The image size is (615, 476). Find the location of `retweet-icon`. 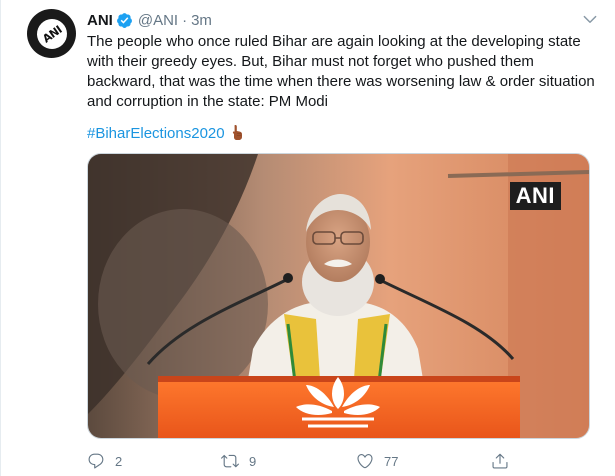

retweet-icon is located at coordinates (230, 461).